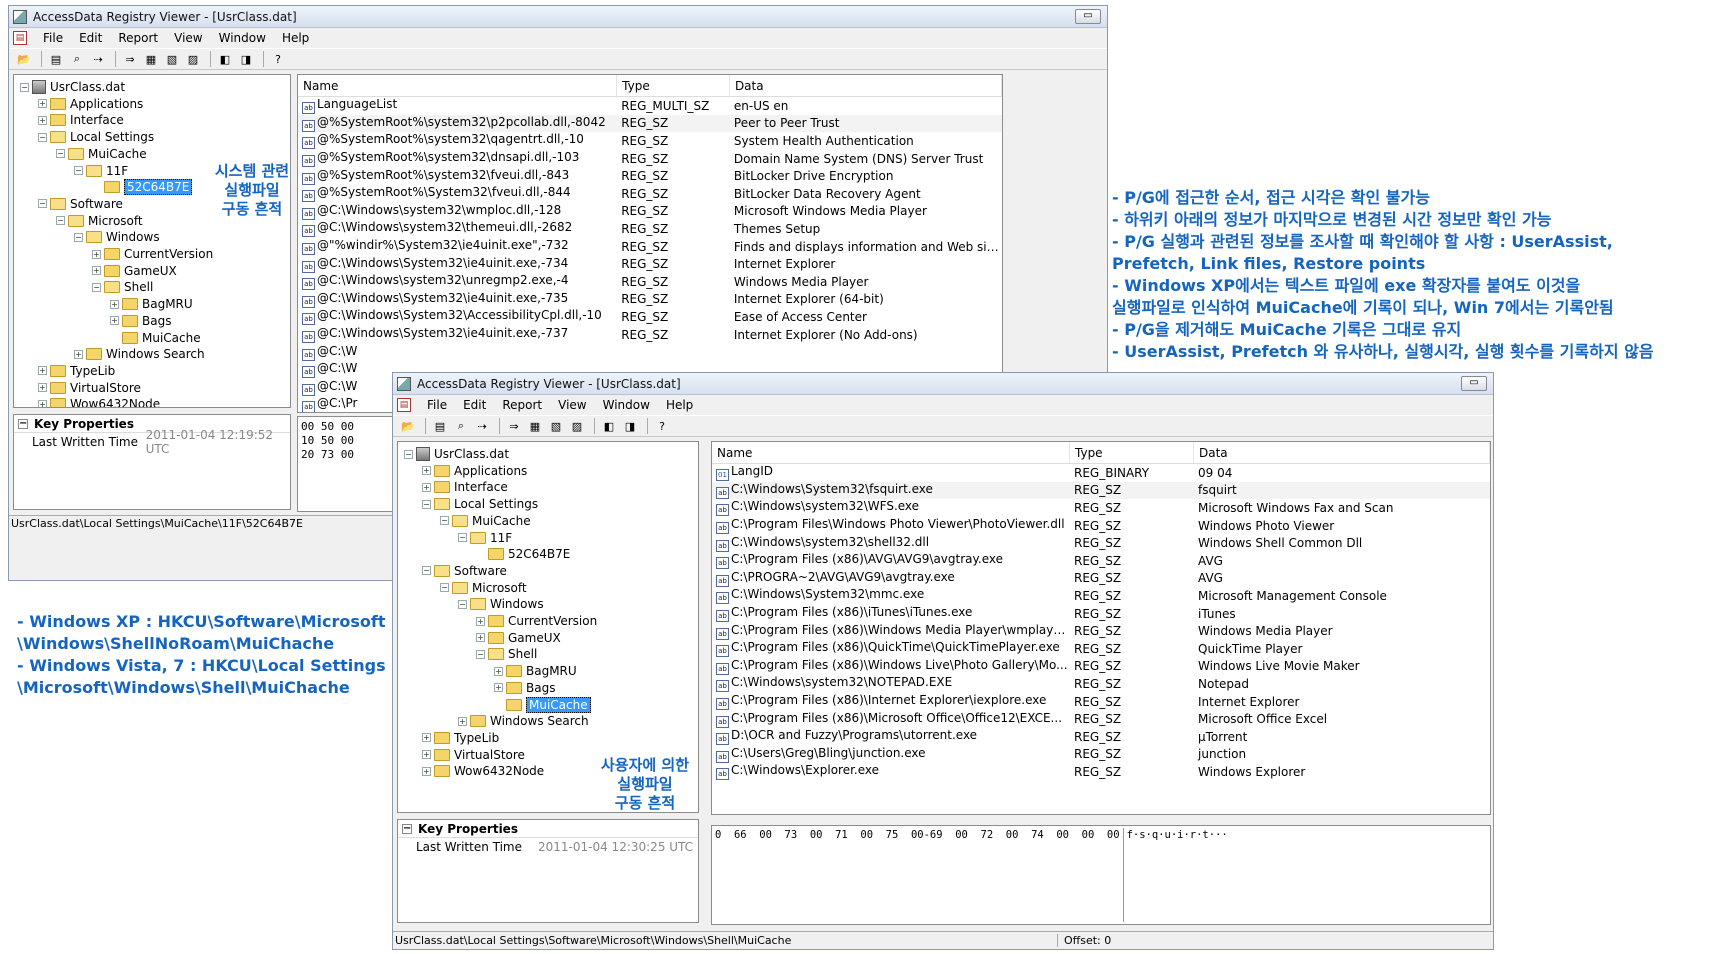 The height and width of the screenshot is (954, 1722). I want to click on key-properties-header: − Key Properties, so click(548, 829).